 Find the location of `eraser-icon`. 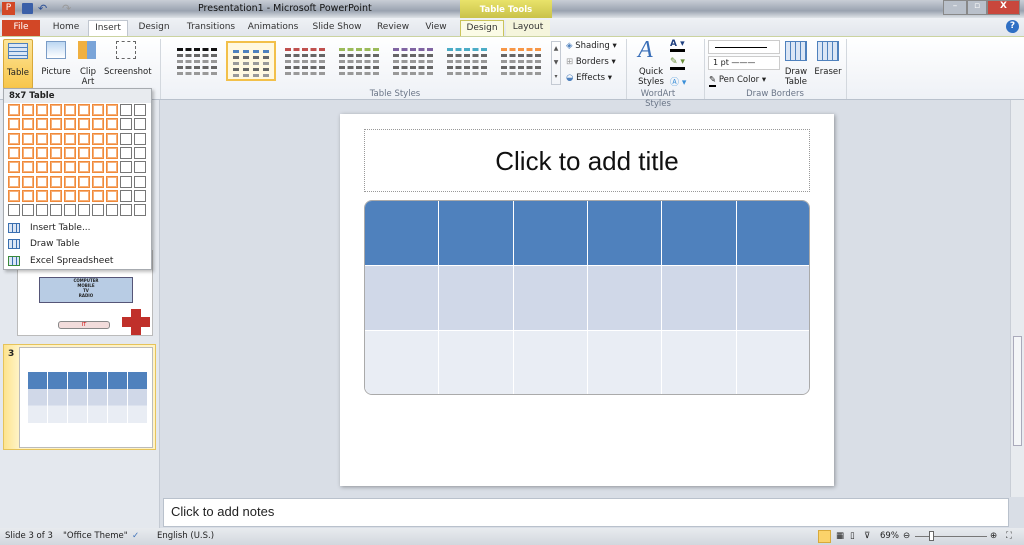

eraser-icon is located at coordinates (828, 51).